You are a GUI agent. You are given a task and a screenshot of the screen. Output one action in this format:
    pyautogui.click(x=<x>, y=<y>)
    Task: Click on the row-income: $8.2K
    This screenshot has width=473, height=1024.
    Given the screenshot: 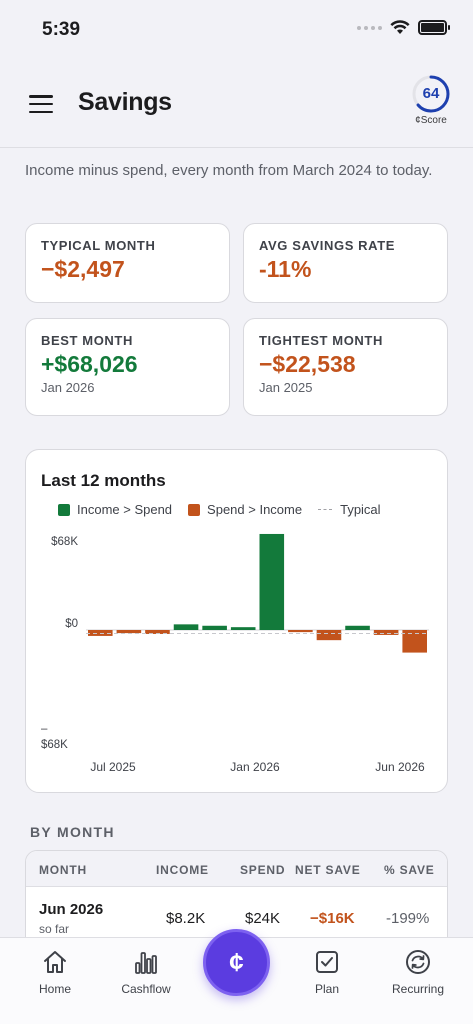 What is the action you would take?
    pyautogui.click(x=186, y=918)
    